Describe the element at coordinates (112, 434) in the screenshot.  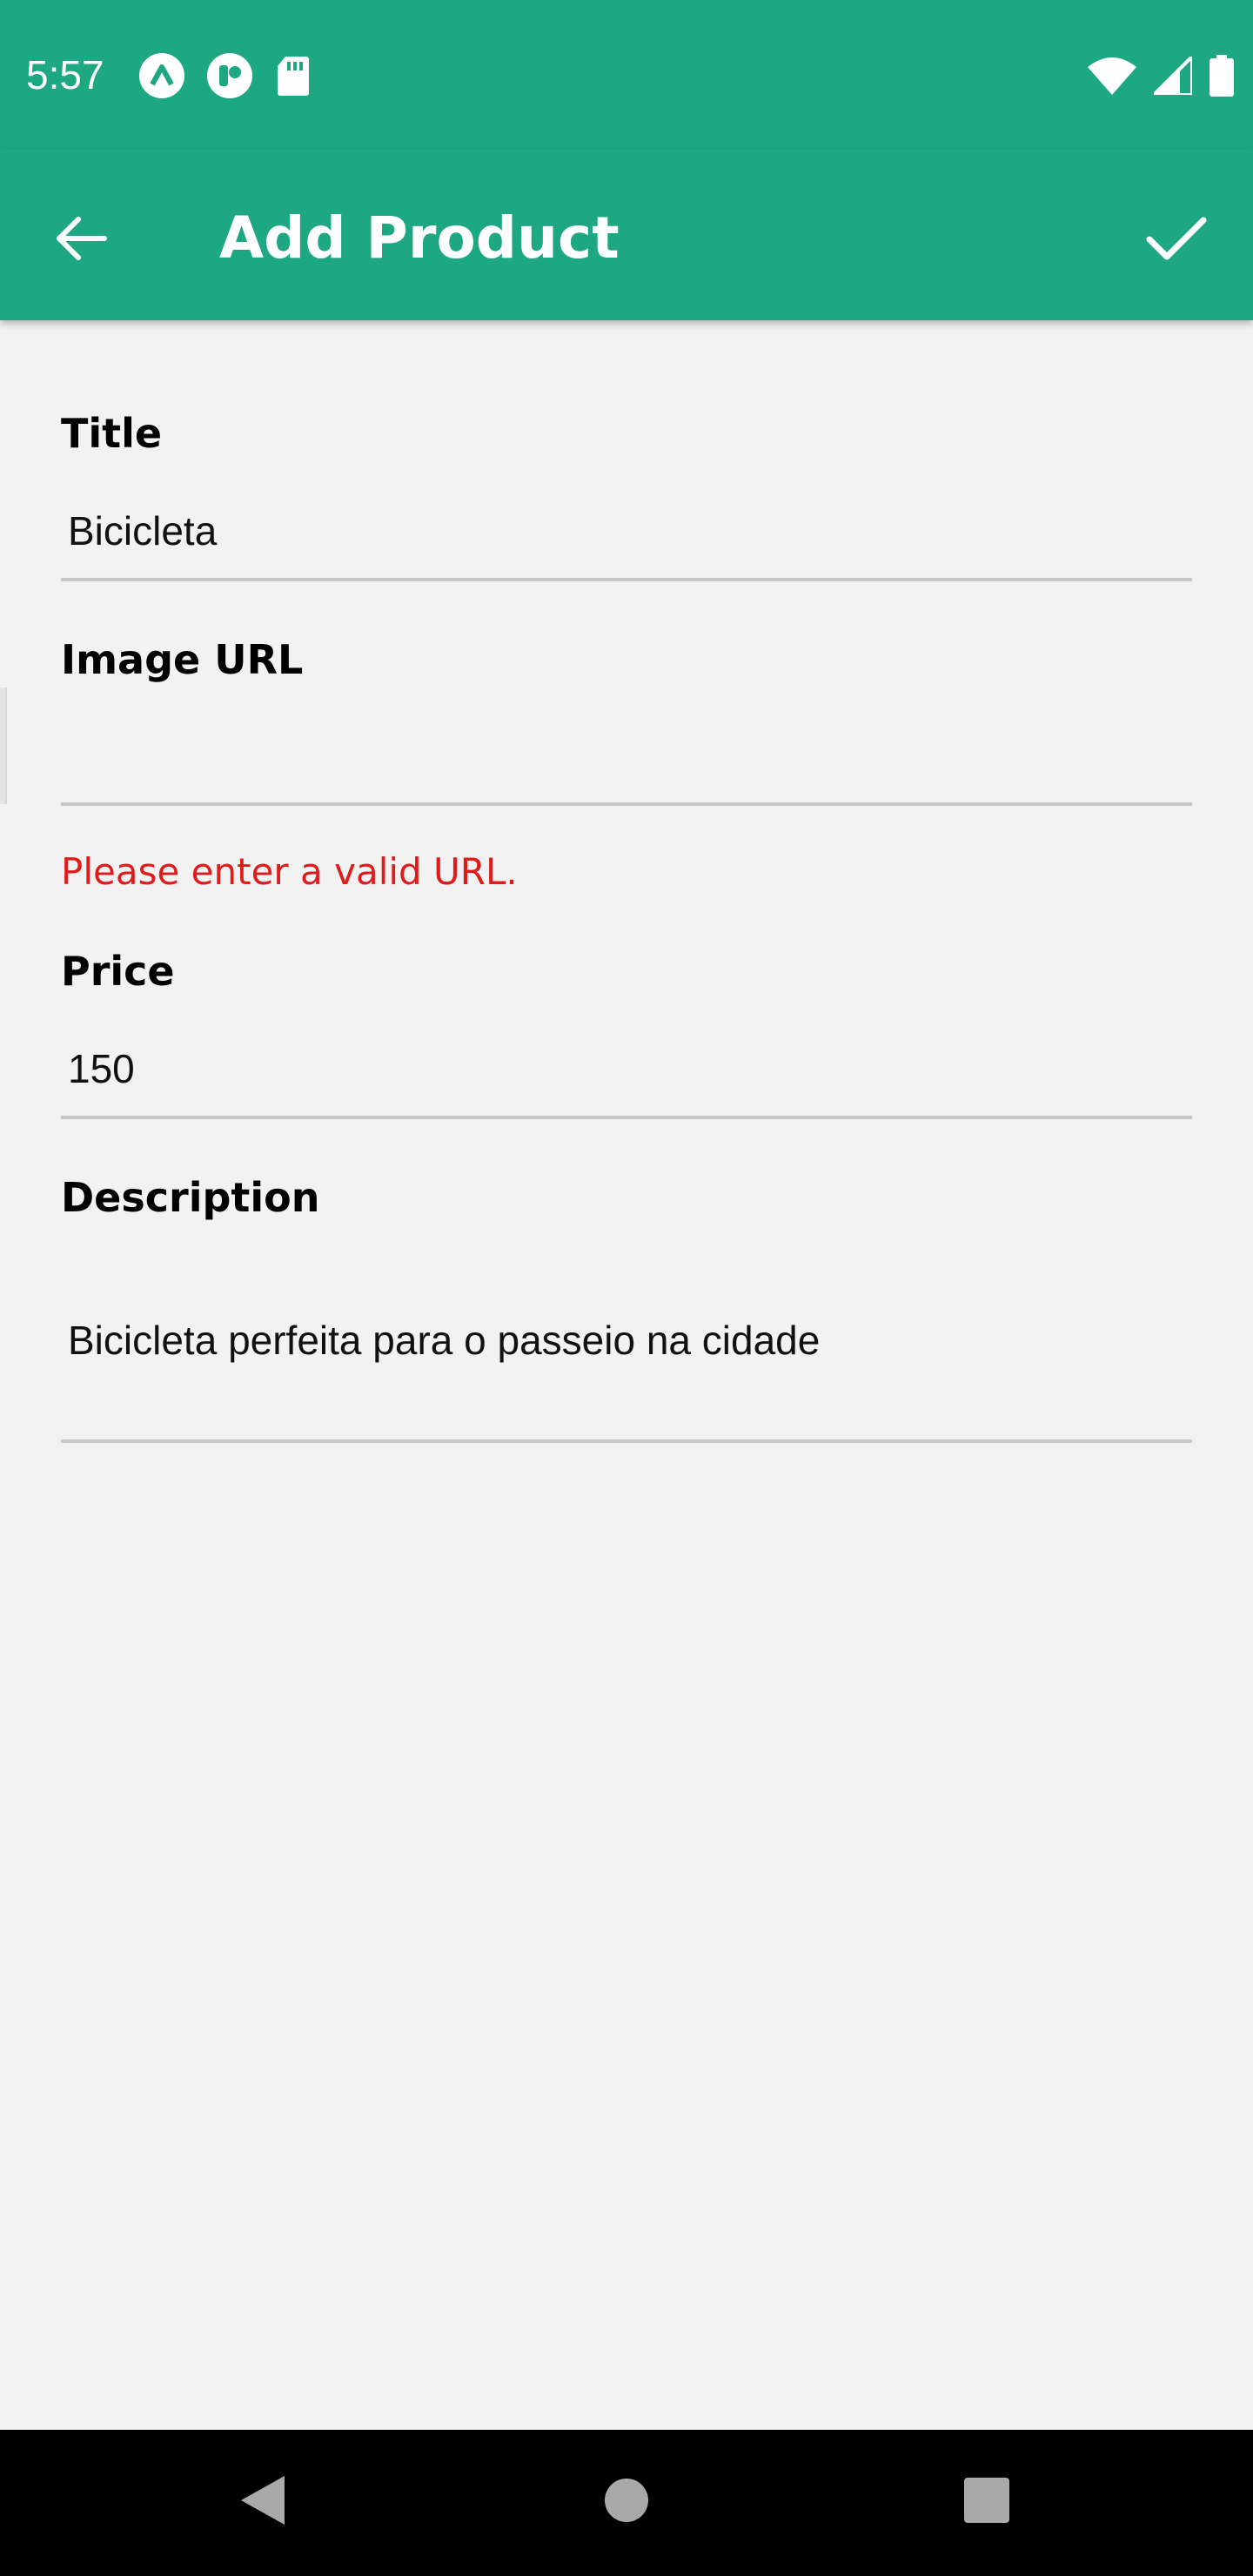
I see `title-label: Title` at that location.